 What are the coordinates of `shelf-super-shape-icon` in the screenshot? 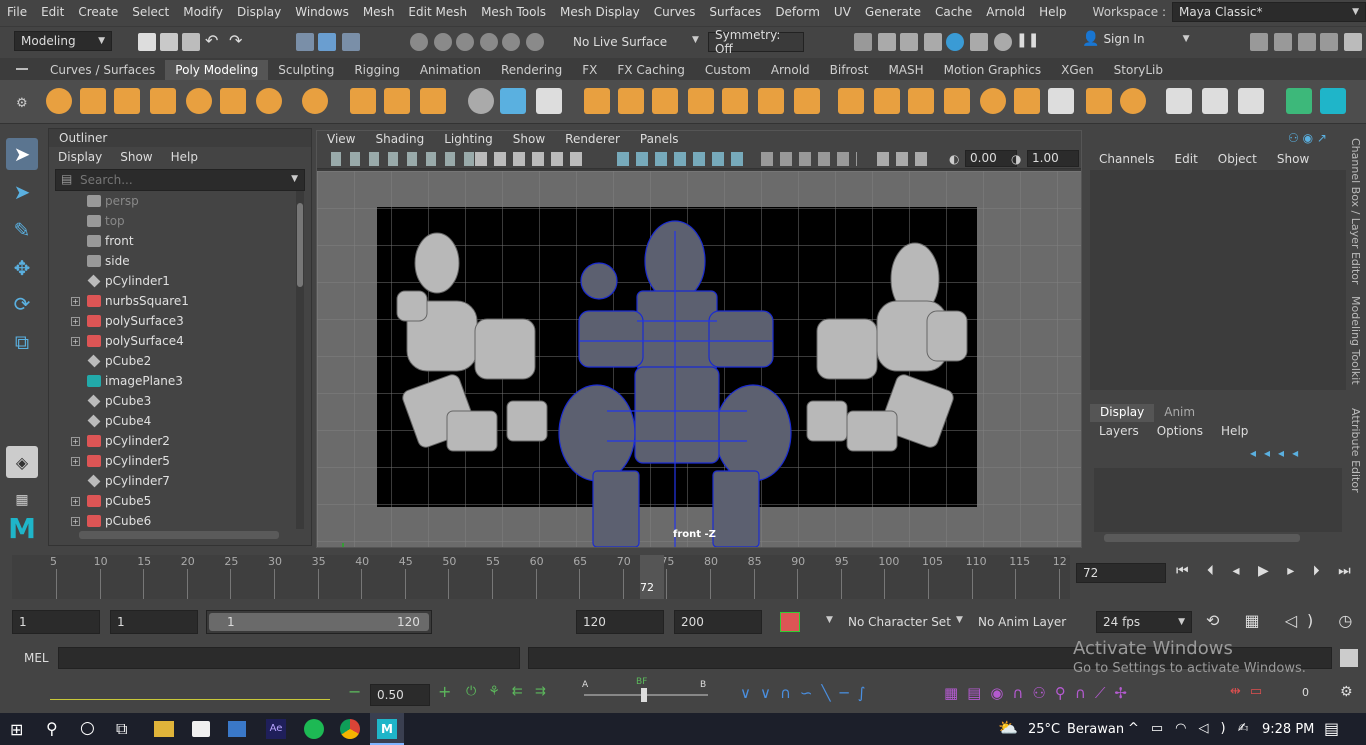 It's located at (363, 101).